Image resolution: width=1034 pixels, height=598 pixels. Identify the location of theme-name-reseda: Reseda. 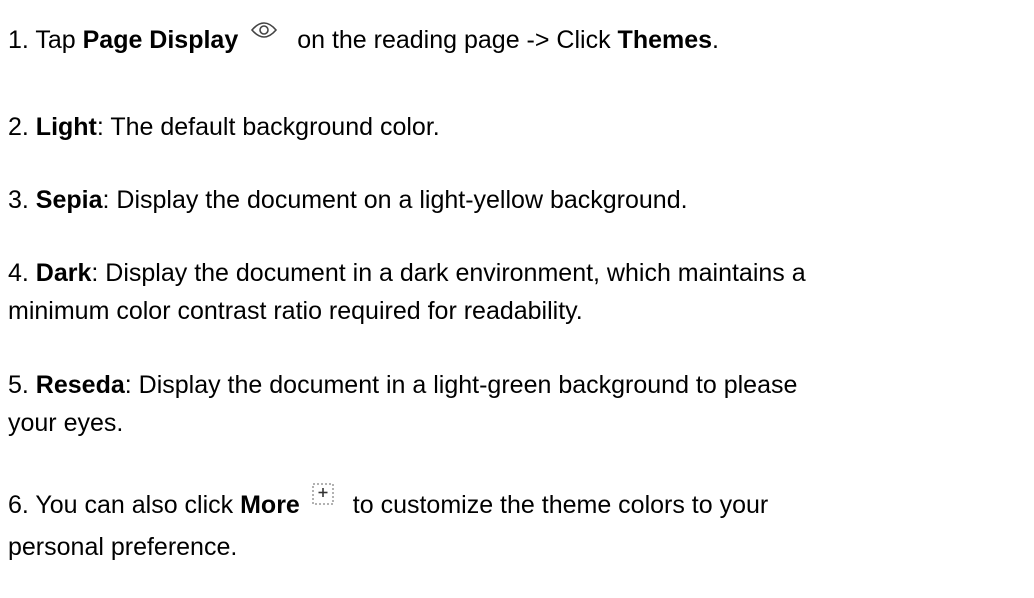
(80, 385).